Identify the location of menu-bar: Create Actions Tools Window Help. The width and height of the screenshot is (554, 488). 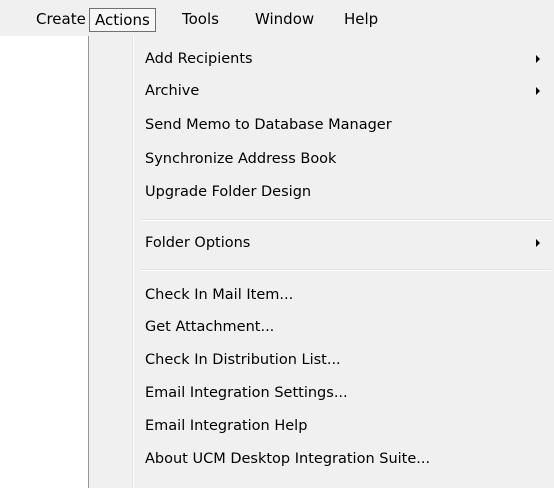
(277, 18).